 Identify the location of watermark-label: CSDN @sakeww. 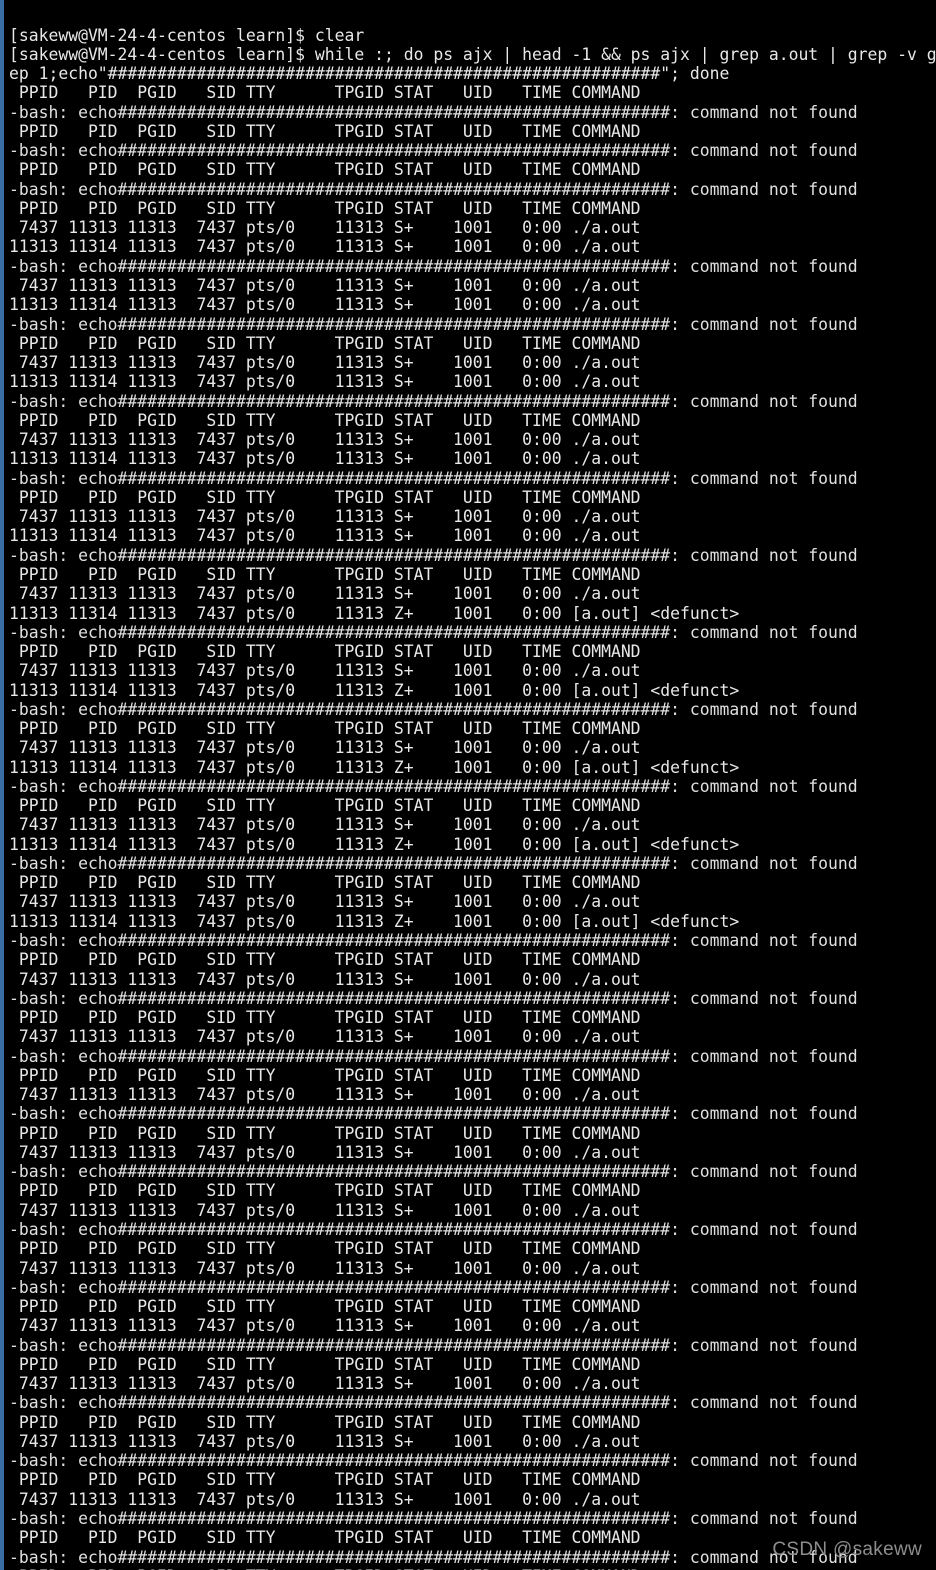
(847, 1549).